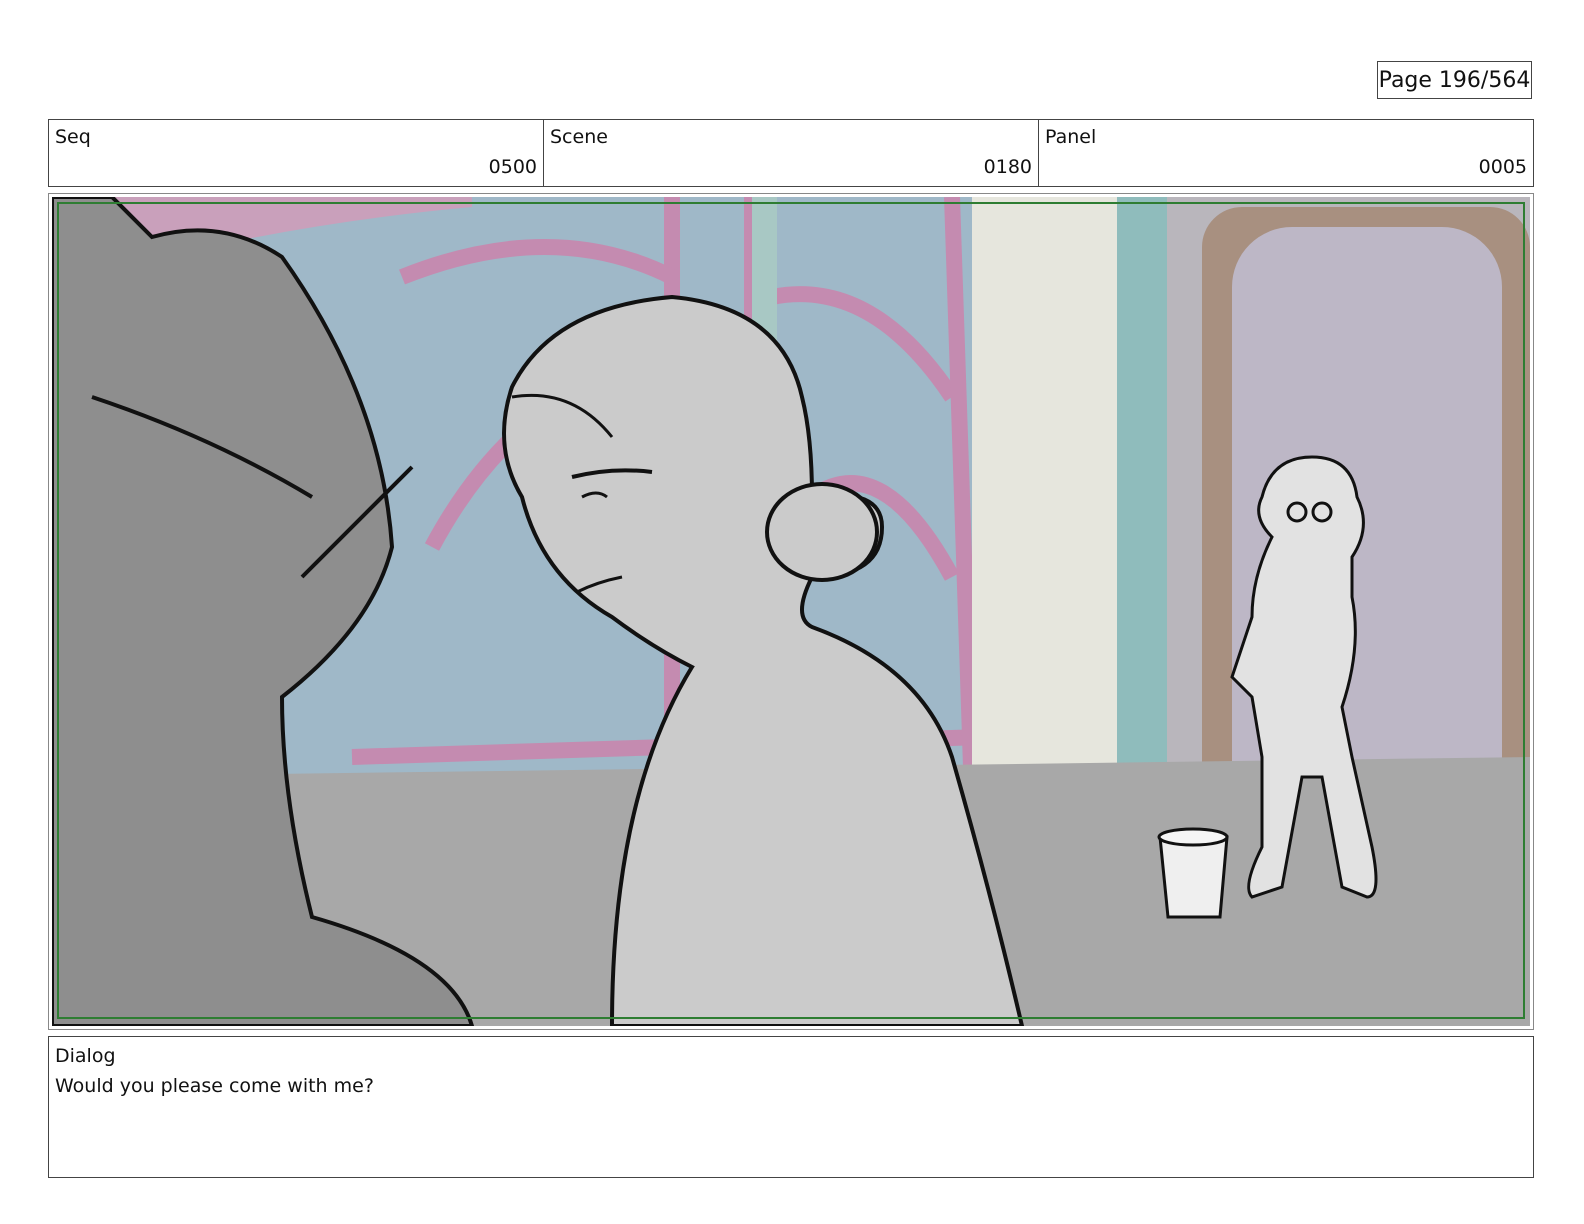 This screenshot has width=1584, height=1224. Describe the element at coordinates (214, 1086) in the screenshot. I see `dialog-text: Would you please come with me?` at that location.